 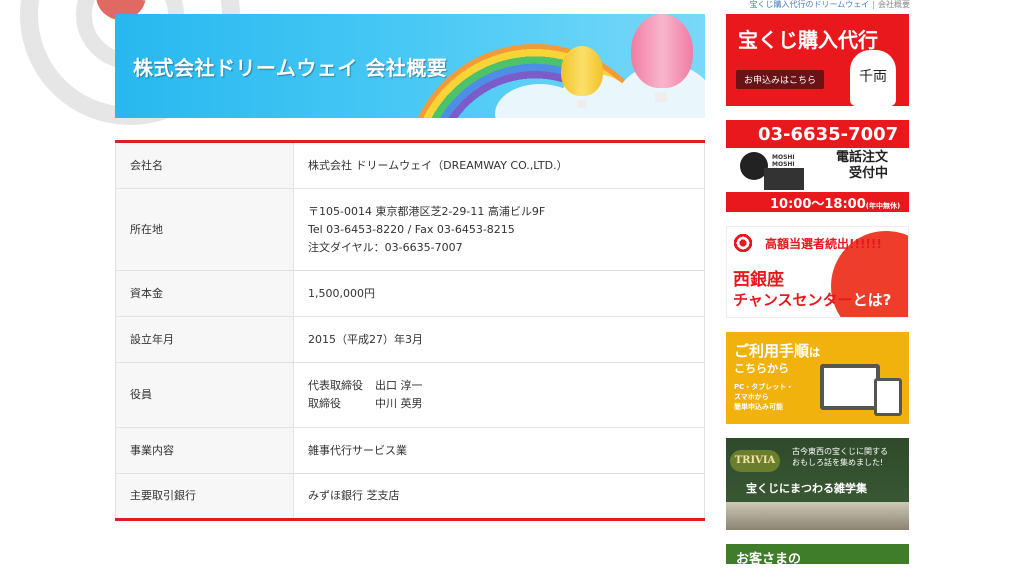 What do you see at coordinates (204, 395) in the screenshot?
I see `row-label: 役員` at bounding box center [204, 395].